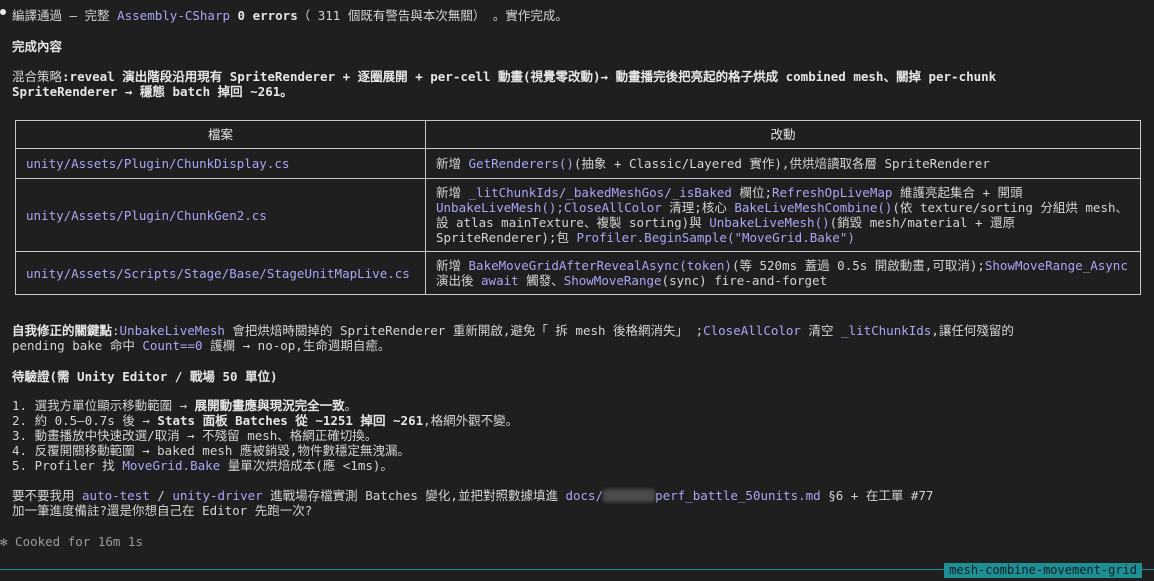 The width and height of the screenshot is (1154, 581). I want to click on emphasis-text: 展開動畫應與現況完全一致, so click(269, 405).